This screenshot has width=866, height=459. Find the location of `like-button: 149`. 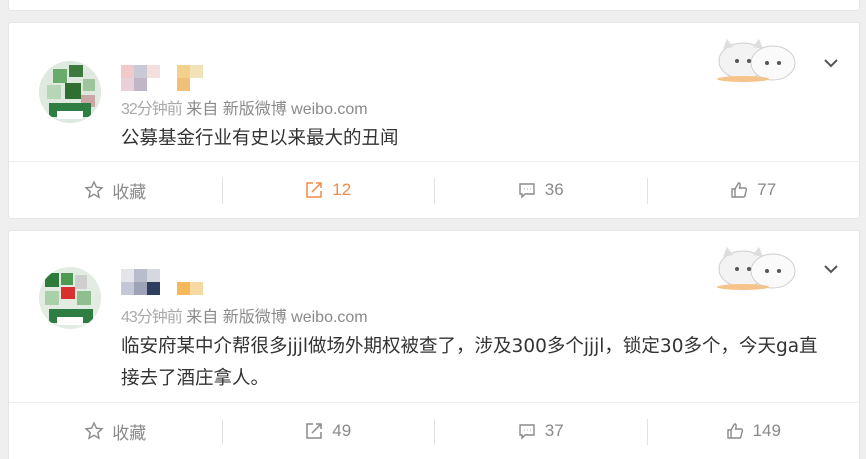

like-button: 149 is located at coordinates (753, 431).